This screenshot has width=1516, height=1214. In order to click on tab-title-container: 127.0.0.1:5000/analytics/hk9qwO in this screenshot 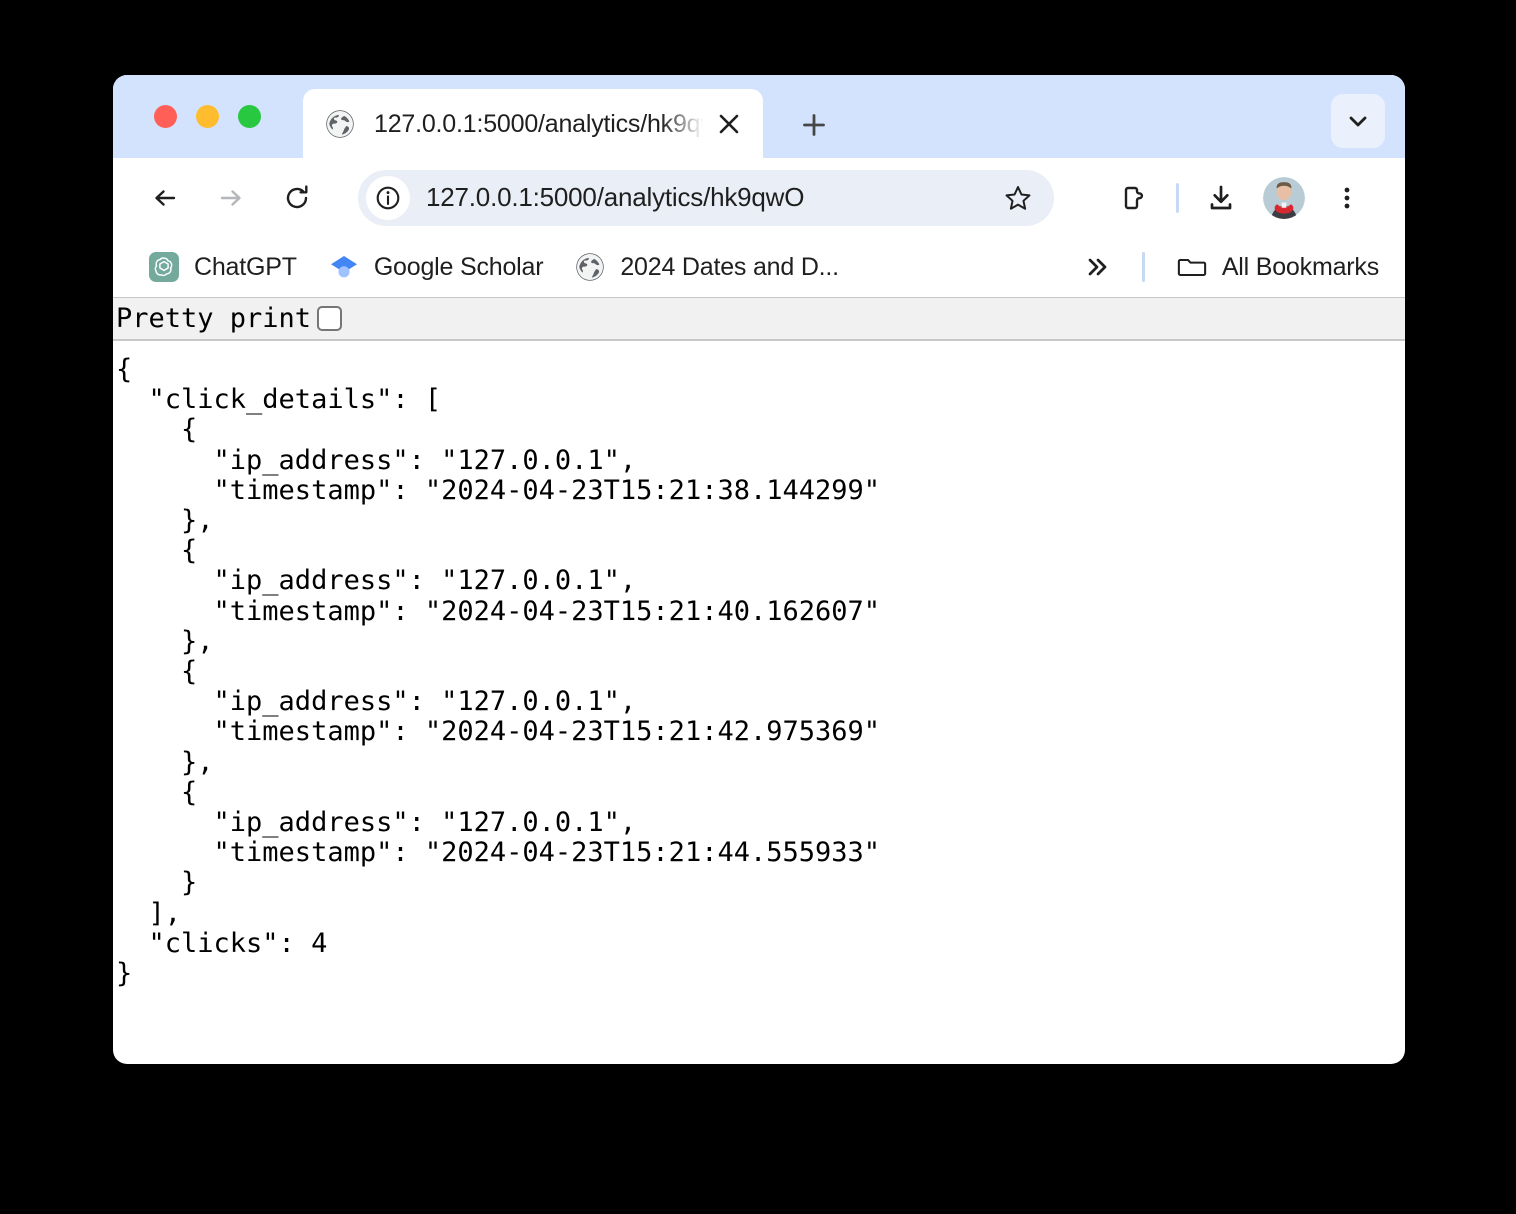, I will do `click(540, 123)`.